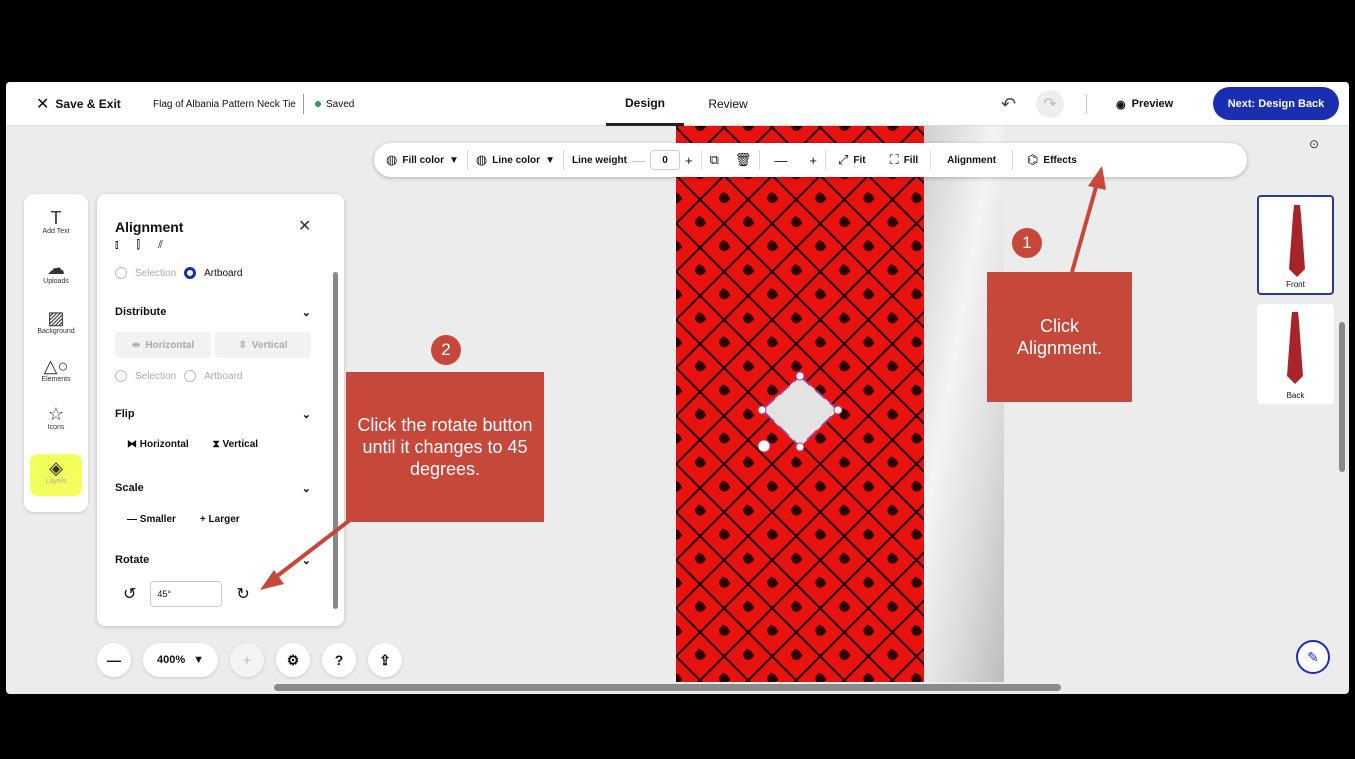 Image resolution: width=1355 pixels, height=759 pixels. Describe the element at coordinates (304, 226) in the screenshot. I see `close-icon: ✕` at that location.